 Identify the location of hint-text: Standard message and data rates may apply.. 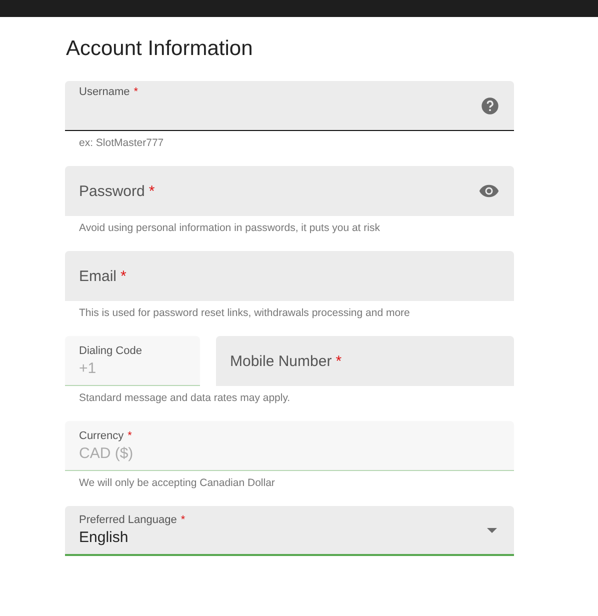
(185, 398).